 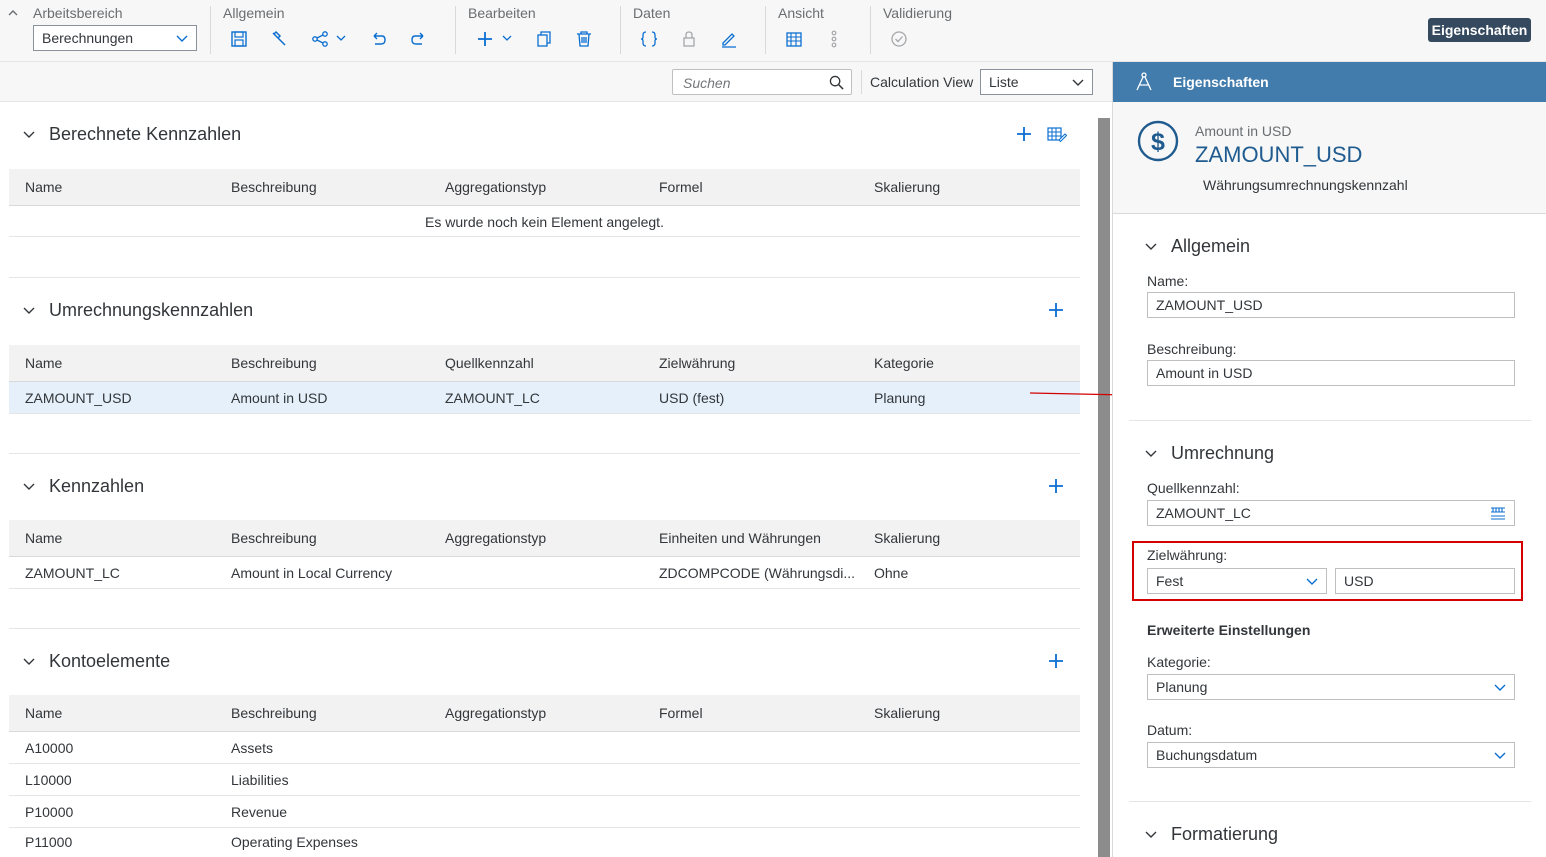 I want to click on delete-icon, so click(x=584, y=39).